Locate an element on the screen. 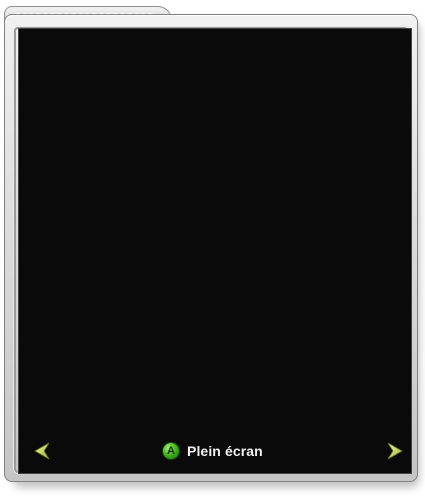 The height and width of the screenshot is (500, 425). arrow-left-icon is located at coordinates (42, 451).